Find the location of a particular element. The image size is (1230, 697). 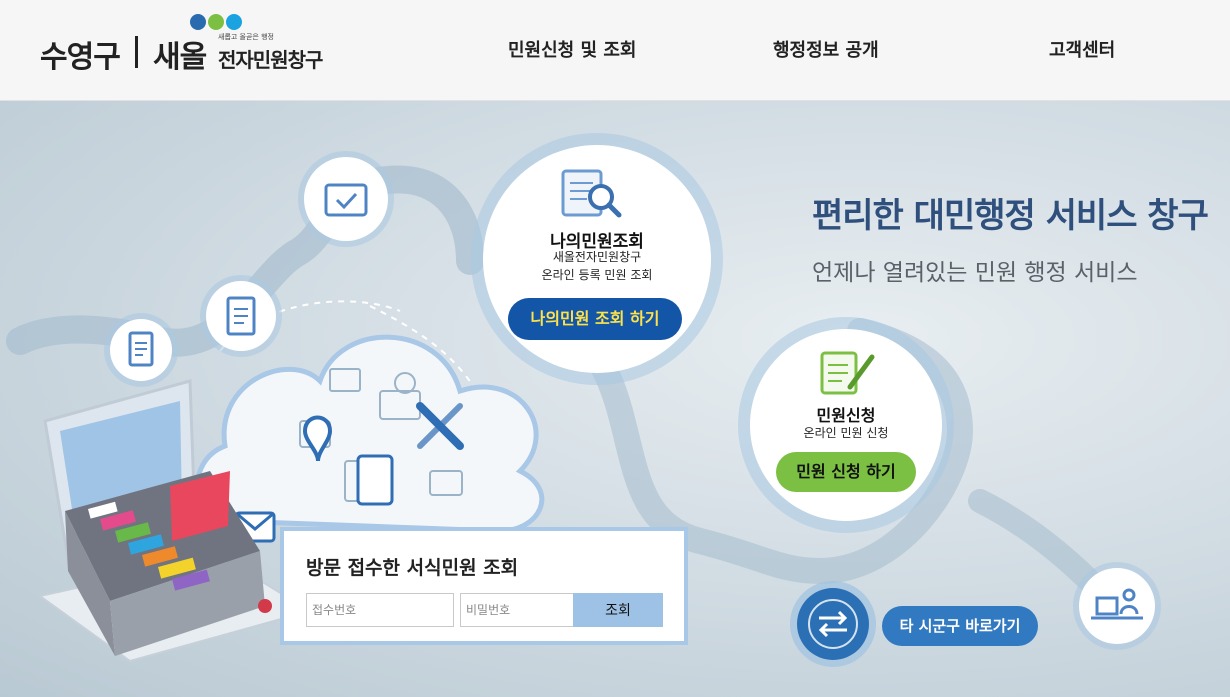

nav-customer-center: 고객센터 is located at coordinates (1082, 49).